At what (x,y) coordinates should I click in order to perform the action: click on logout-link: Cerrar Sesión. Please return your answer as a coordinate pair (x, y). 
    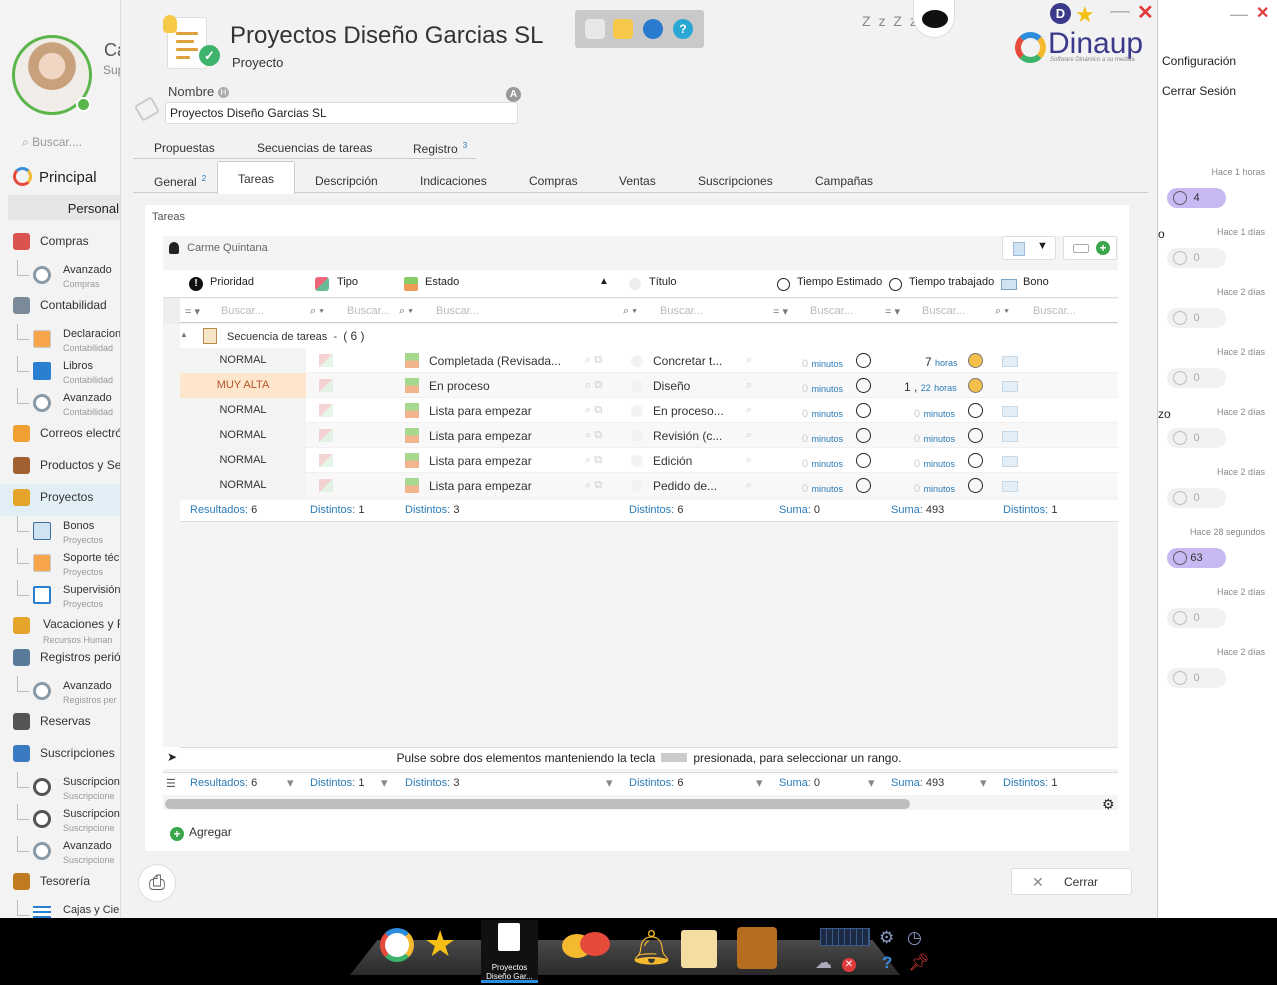
    Looking at the image, I should click on (1199, 91).